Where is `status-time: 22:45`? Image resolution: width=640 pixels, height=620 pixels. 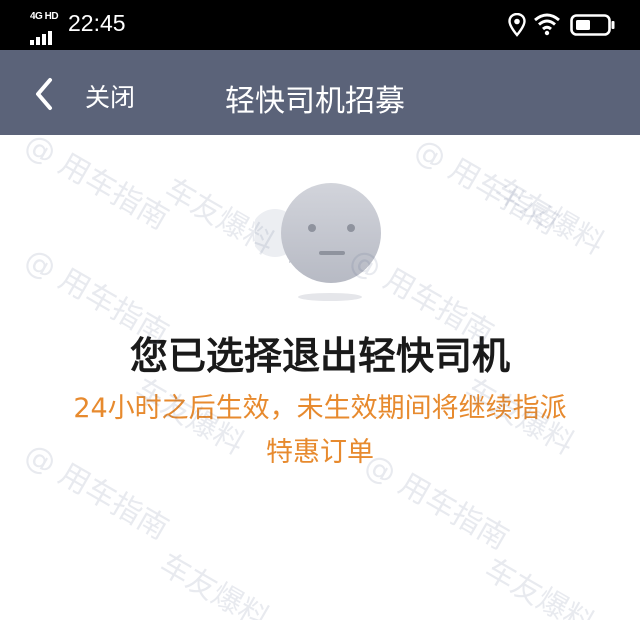 status-time: 22:45 is located at coordinates (97, 23).